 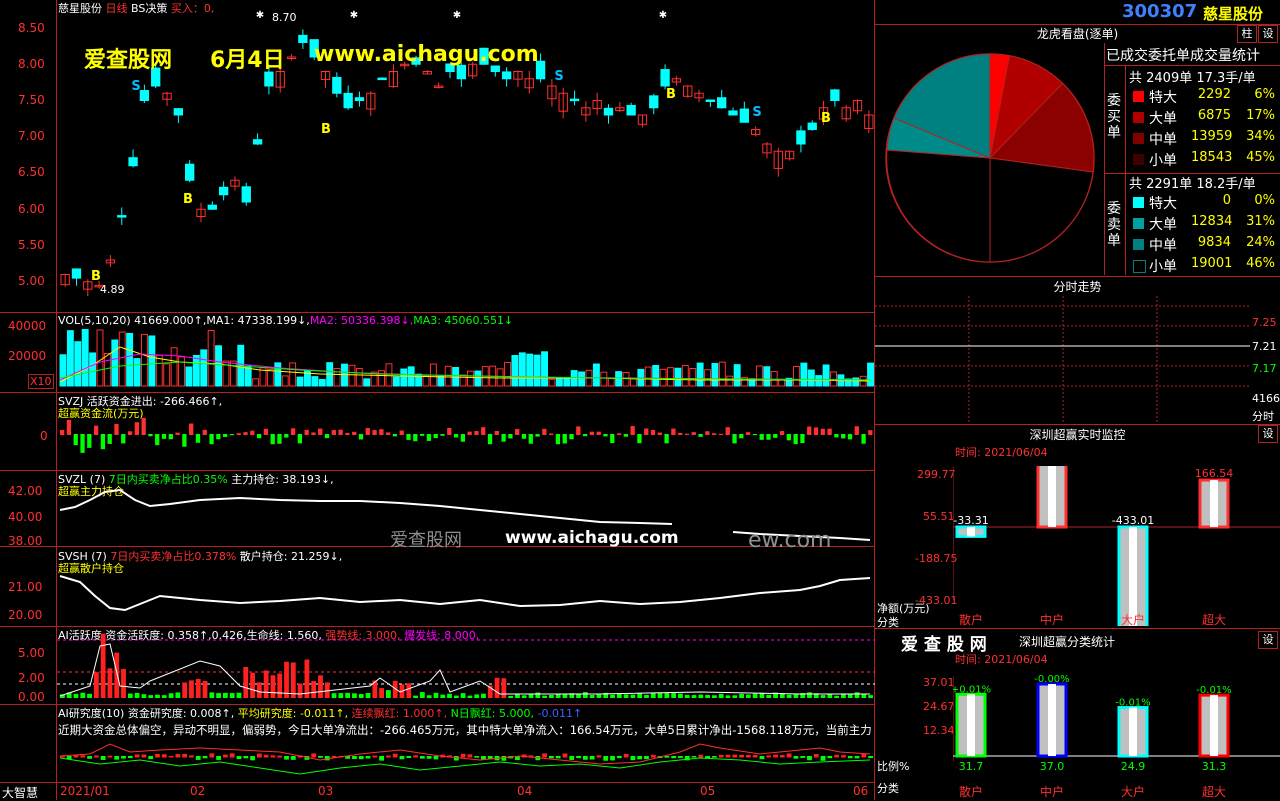 What do you see at coordinates (1160, 11) in the screenshot?
I see `stock-code: 300307` at bounding box center [1160, 11].